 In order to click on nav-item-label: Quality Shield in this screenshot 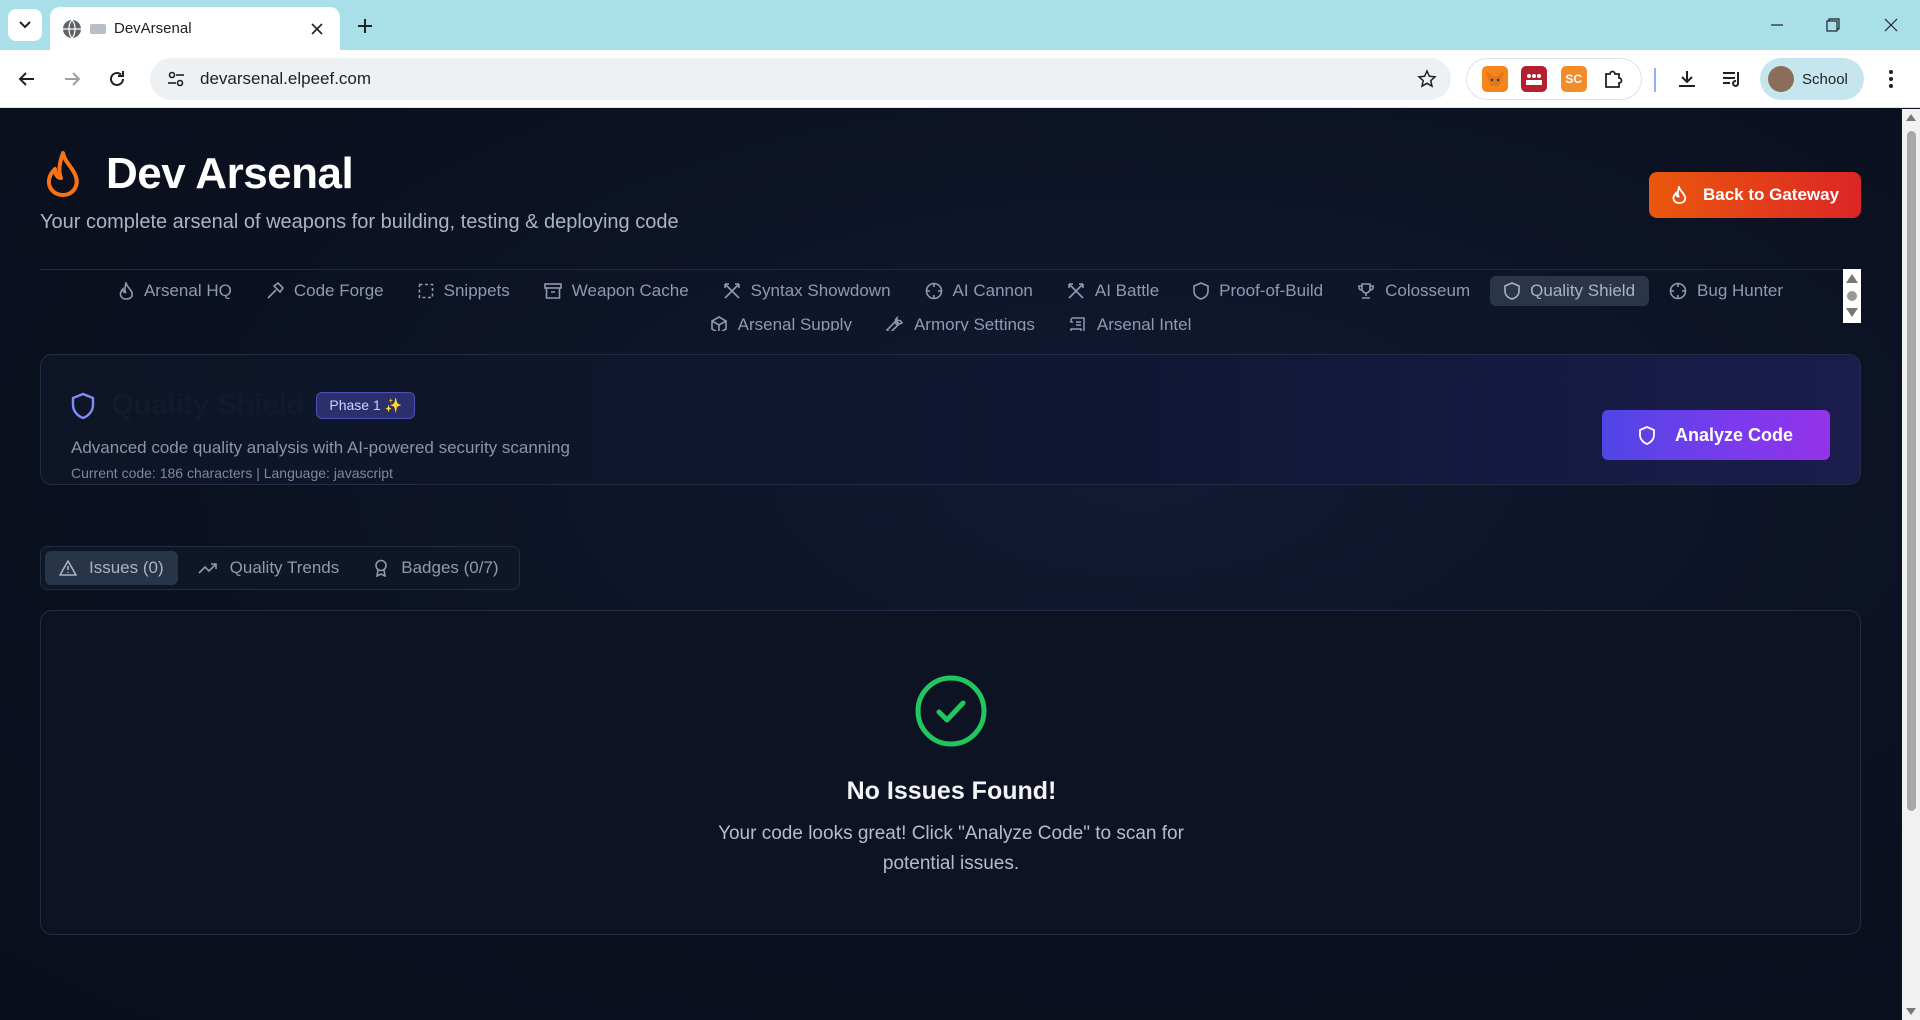, I will do `click(1583, 290)`.